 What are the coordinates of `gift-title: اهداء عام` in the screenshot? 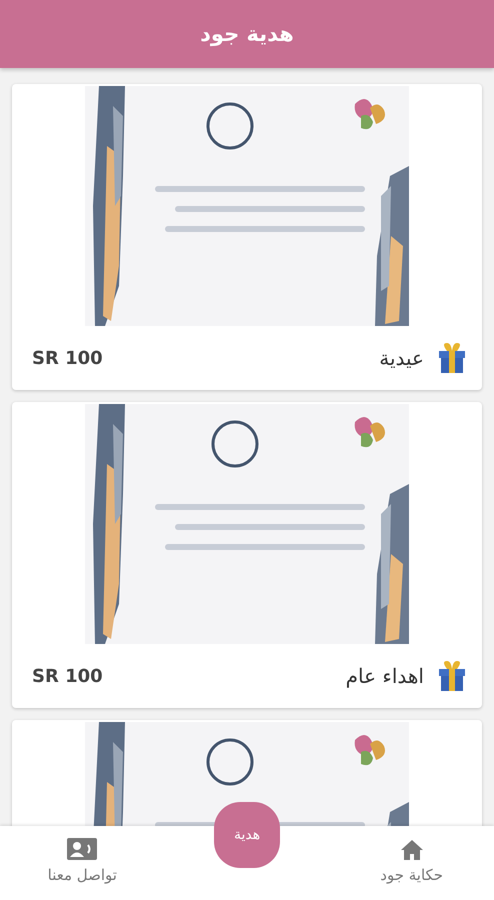 It's located at (384, 676).